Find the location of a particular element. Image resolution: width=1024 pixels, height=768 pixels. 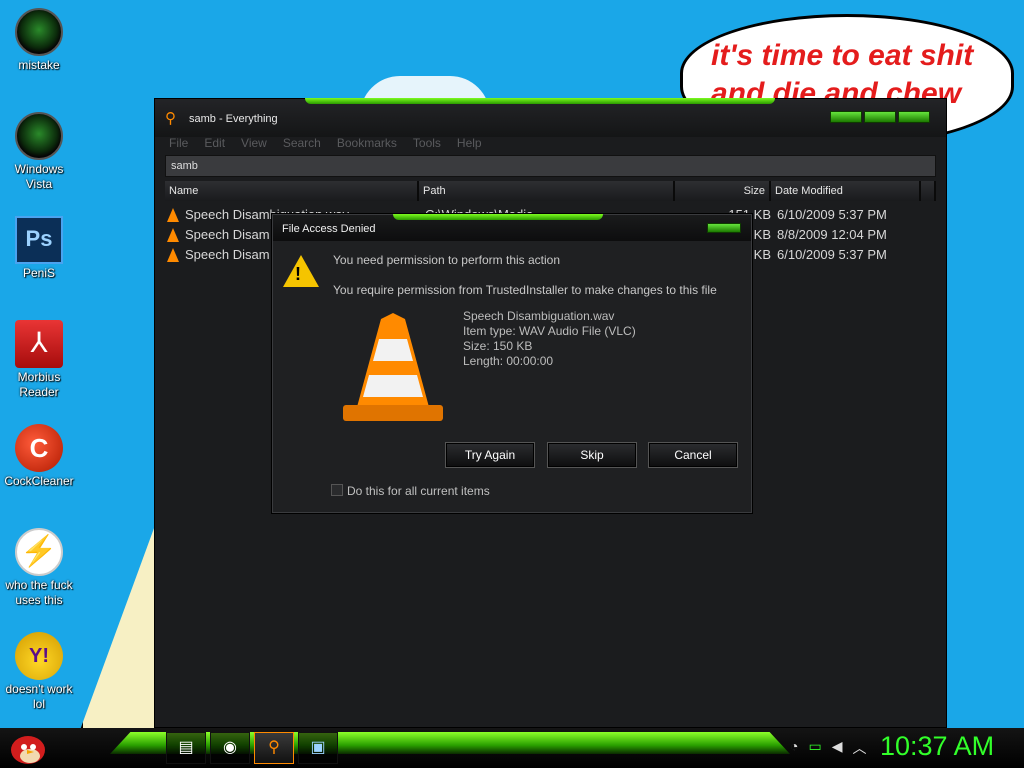

yahoo-messenger-icon: Y! is located at coordinates (39, 656).